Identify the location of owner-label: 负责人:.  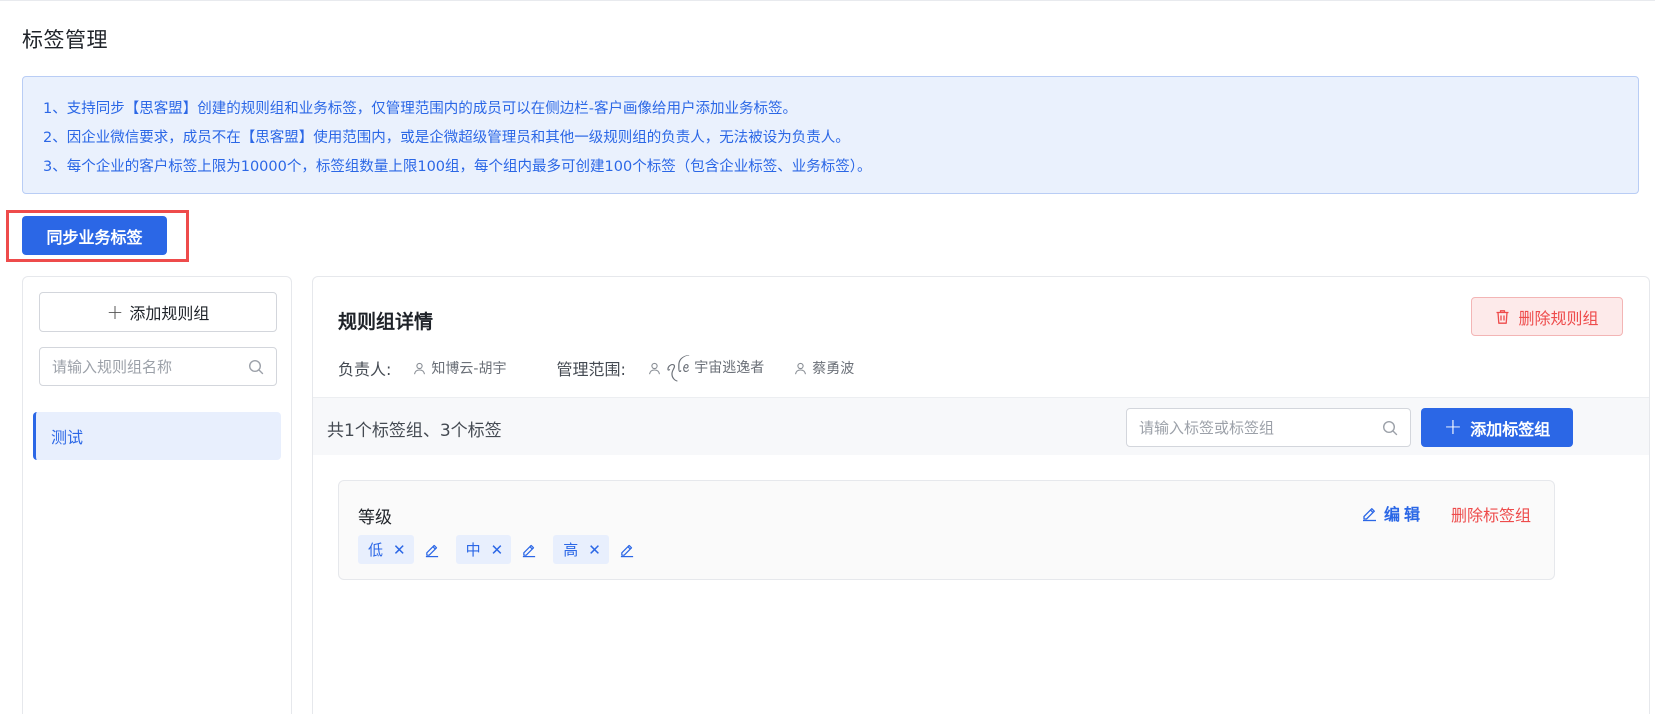
(365, 369).